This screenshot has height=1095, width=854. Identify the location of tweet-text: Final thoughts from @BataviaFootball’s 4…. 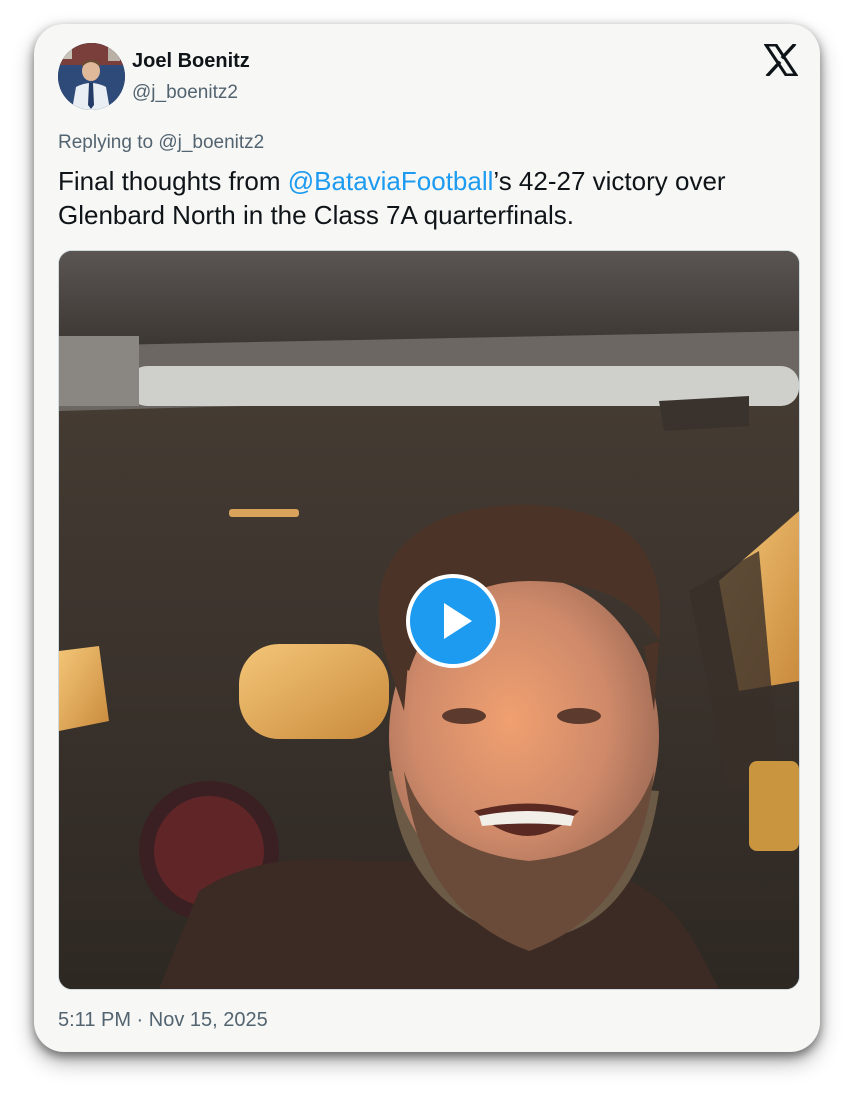
(433, 198).